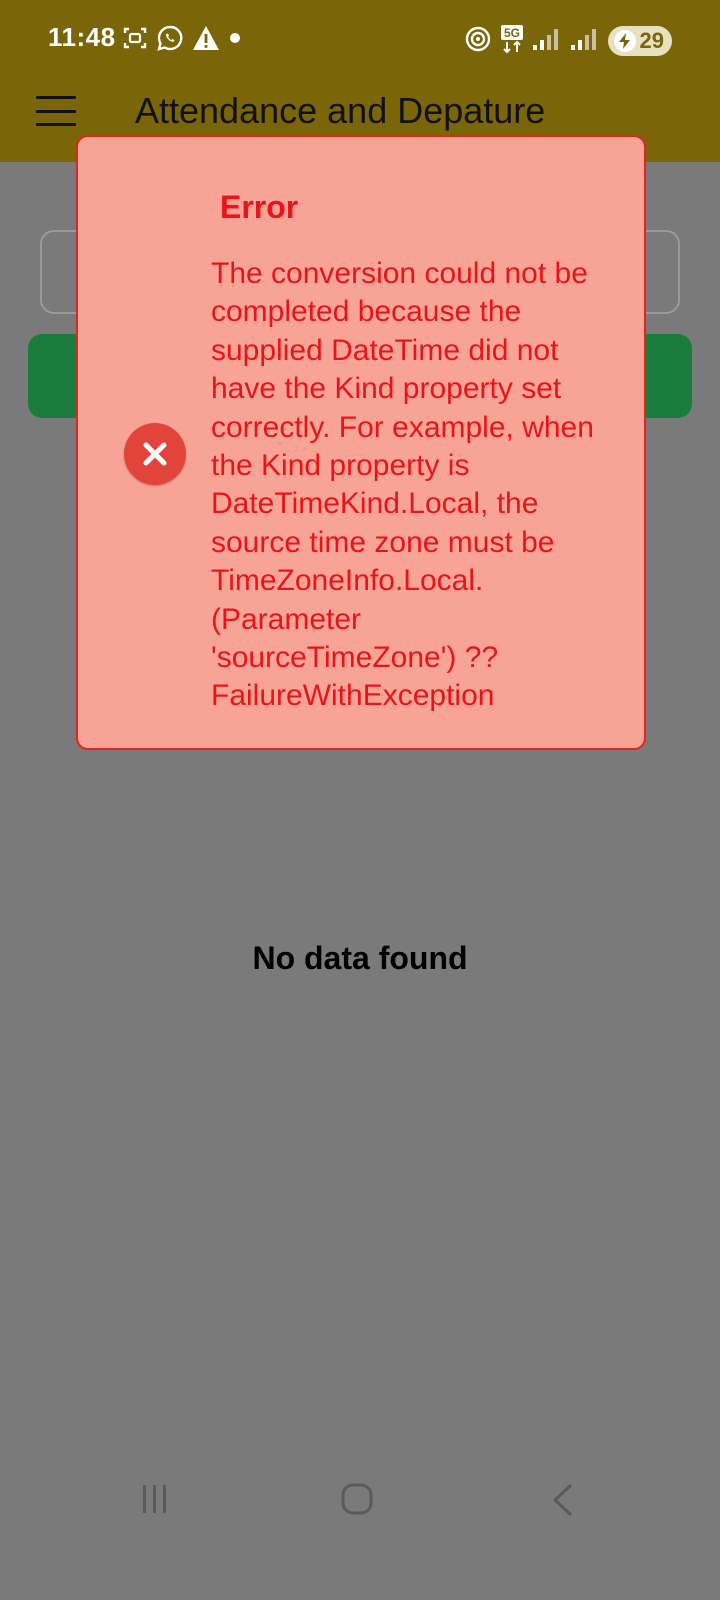 The image size is (720, 1600). Describe the element at coordinates (155, 454) in the screenshot. I see `error-icon` at that location.